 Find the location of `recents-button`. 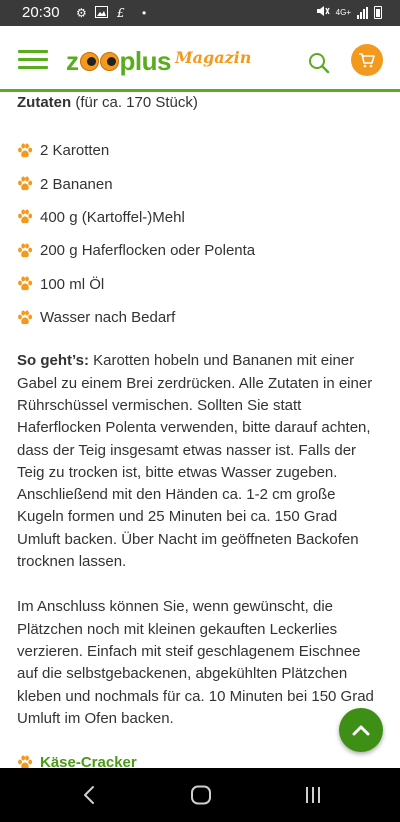

recents-button is located at coordinates (313, 795).